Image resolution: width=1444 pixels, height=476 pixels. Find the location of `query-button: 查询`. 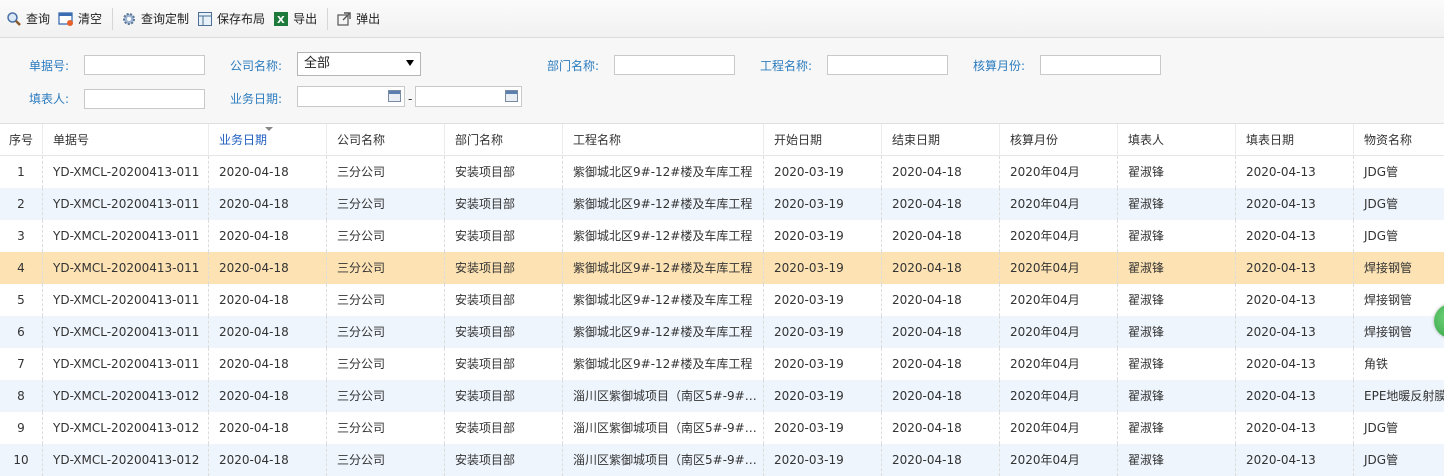

query-button: 查询 is located at coordinates (30, 19).